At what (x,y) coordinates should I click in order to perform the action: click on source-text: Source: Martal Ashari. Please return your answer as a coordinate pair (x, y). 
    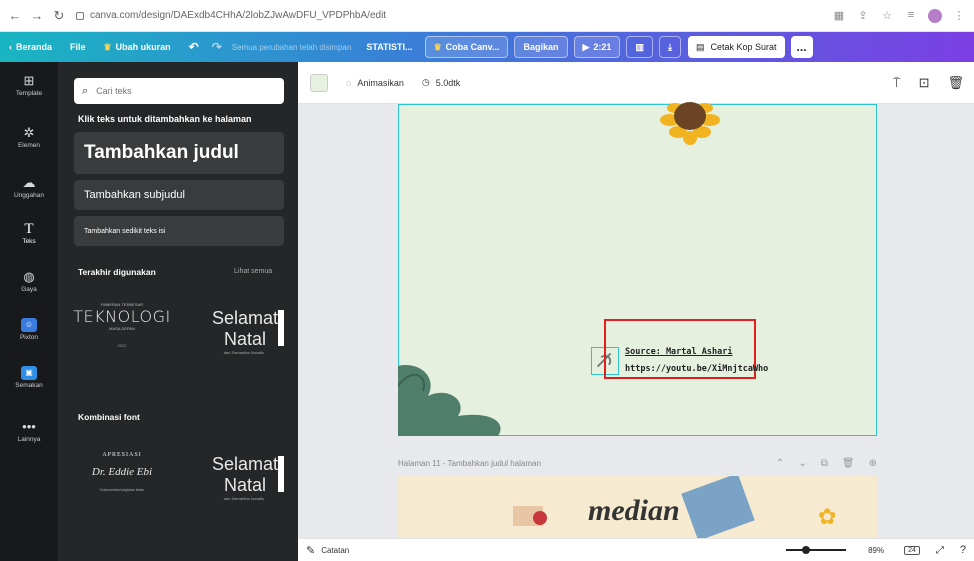
    Looking at the image, I should click on (678, 352).